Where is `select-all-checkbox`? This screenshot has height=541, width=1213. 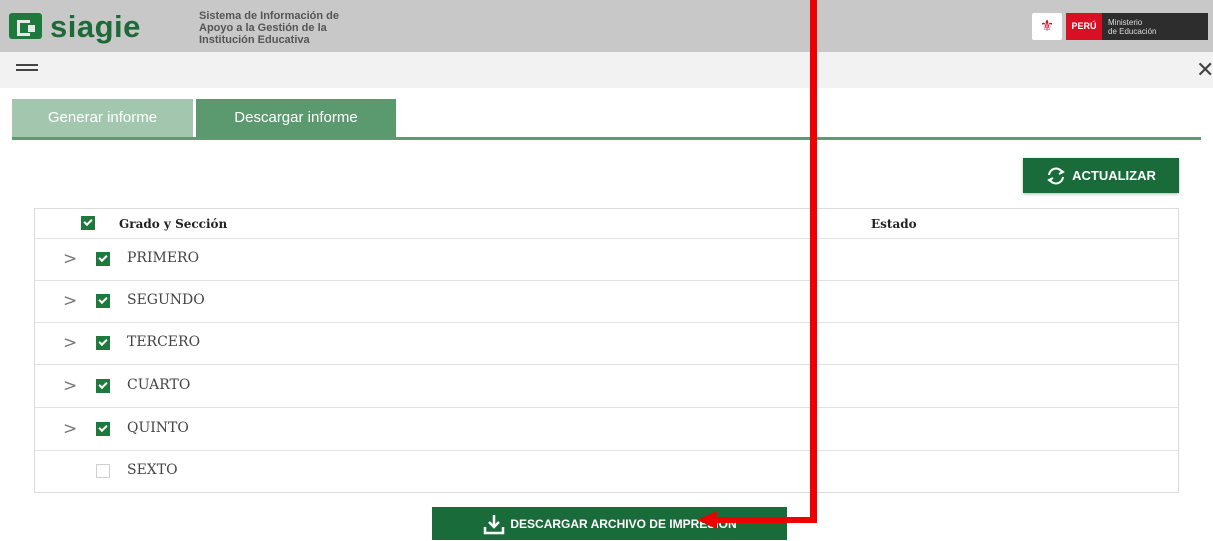 select-all-checkbox is located at coordinates (88, 223).